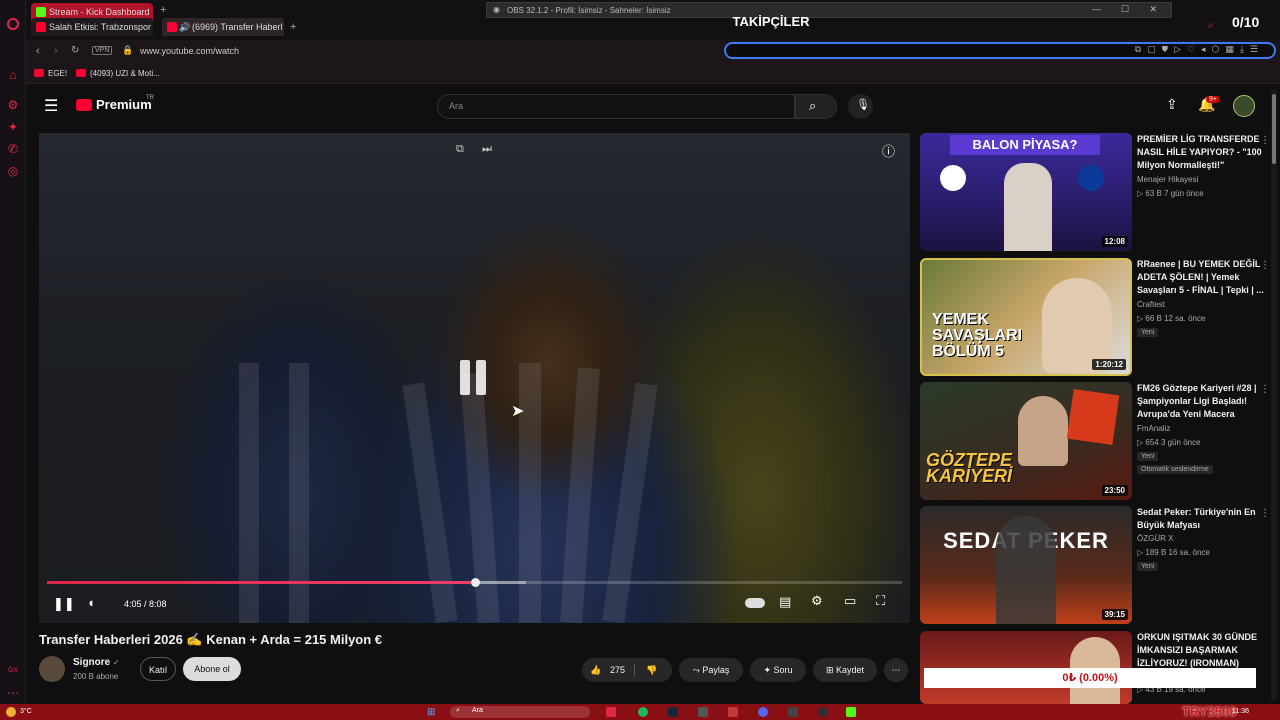  I want to click on forward-icon: ›, so click(56, 51).